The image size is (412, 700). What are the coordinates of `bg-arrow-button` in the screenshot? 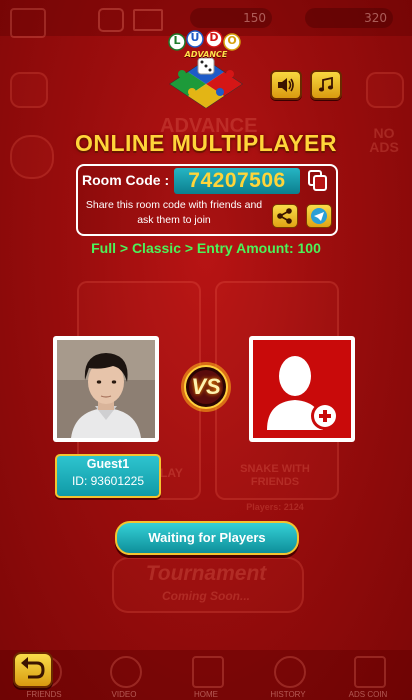 It's located at (29, 90).